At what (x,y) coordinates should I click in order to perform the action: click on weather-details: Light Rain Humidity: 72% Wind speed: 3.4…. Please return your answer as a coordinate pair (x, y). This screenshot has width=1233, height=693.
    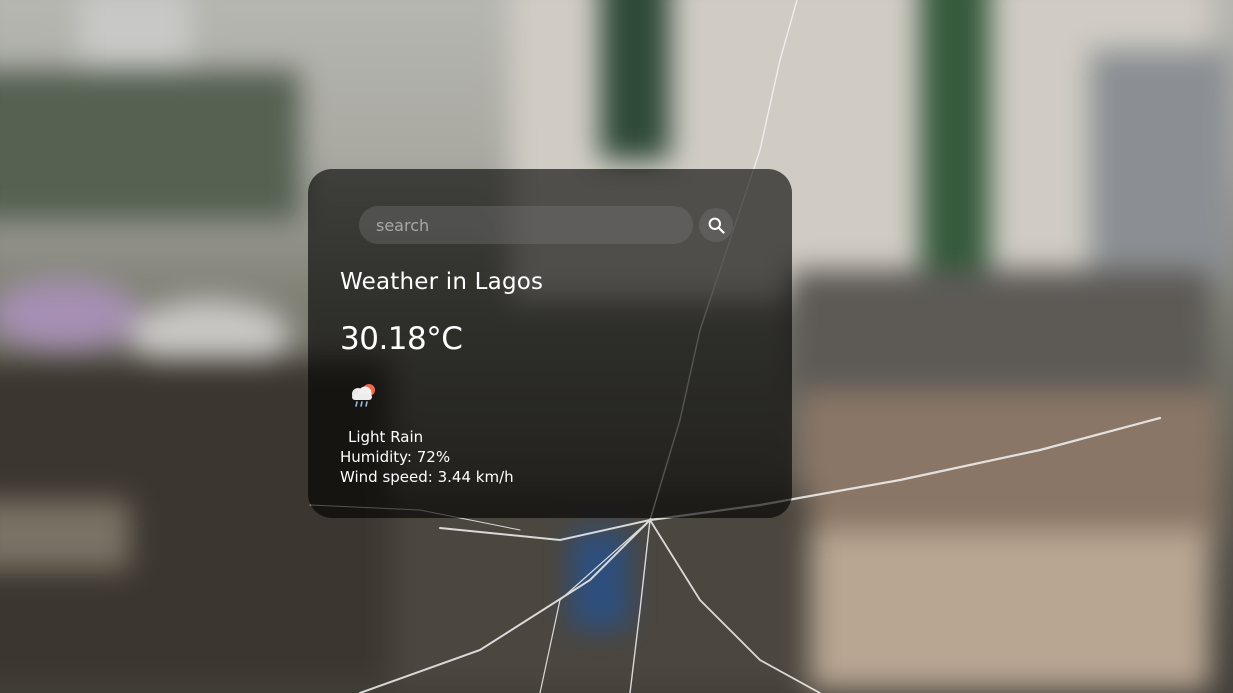
    Looking at the image, I should click on (427, 457).